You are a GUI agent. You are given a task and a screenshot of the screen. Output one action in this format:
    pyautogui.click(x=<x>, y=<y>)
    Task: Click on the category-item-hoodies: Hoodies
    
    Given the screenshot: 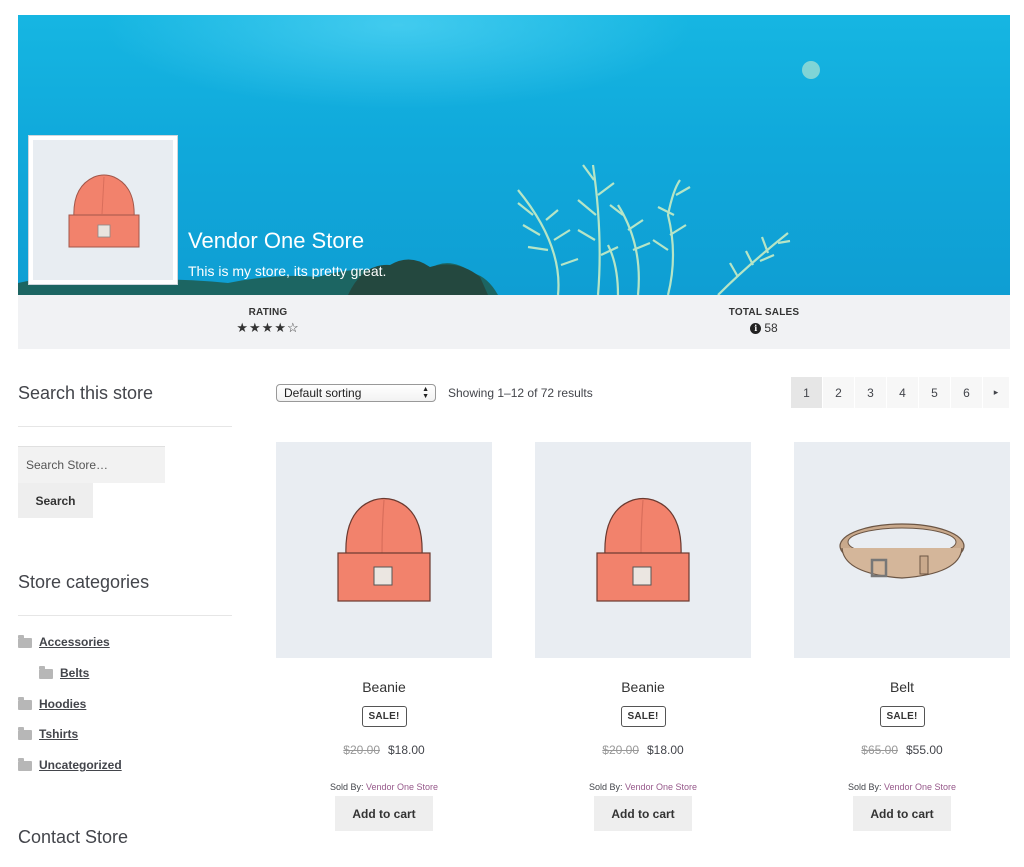 What is the action you would take?
    pyautogui.click(x=52, y=704)
    